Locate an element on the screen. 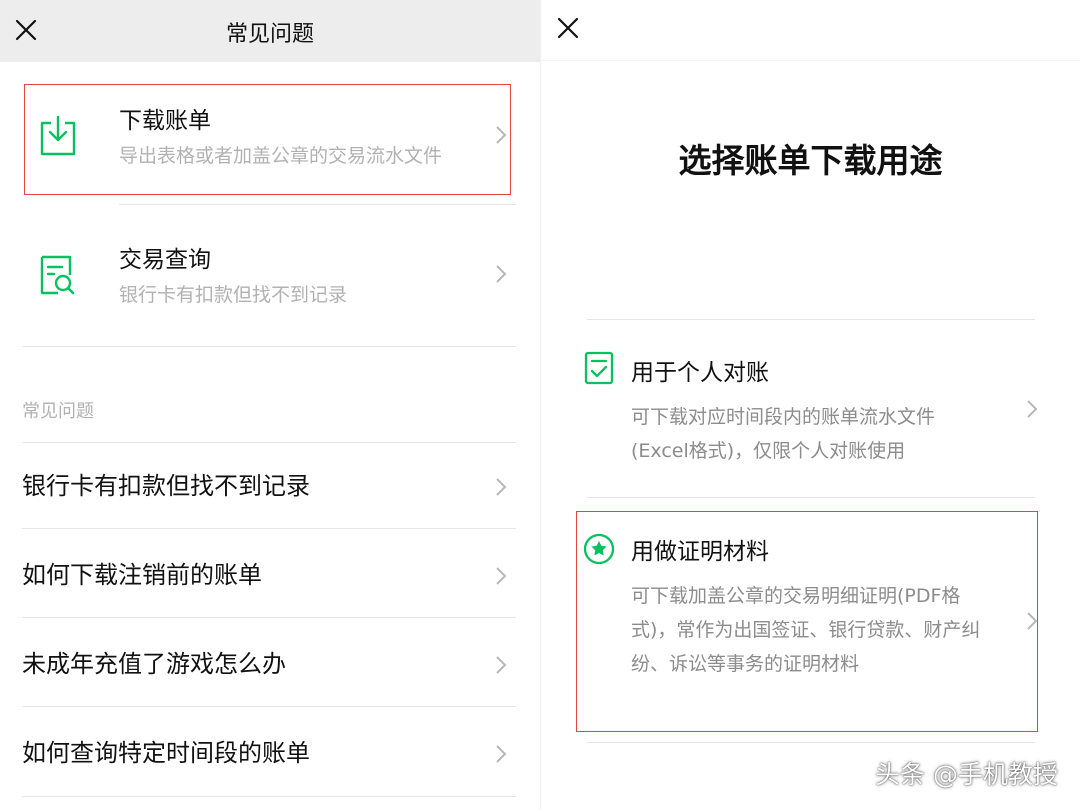  faq-item: 银行卡有扣款但找不到记录 is located at coordinates (269, 486).